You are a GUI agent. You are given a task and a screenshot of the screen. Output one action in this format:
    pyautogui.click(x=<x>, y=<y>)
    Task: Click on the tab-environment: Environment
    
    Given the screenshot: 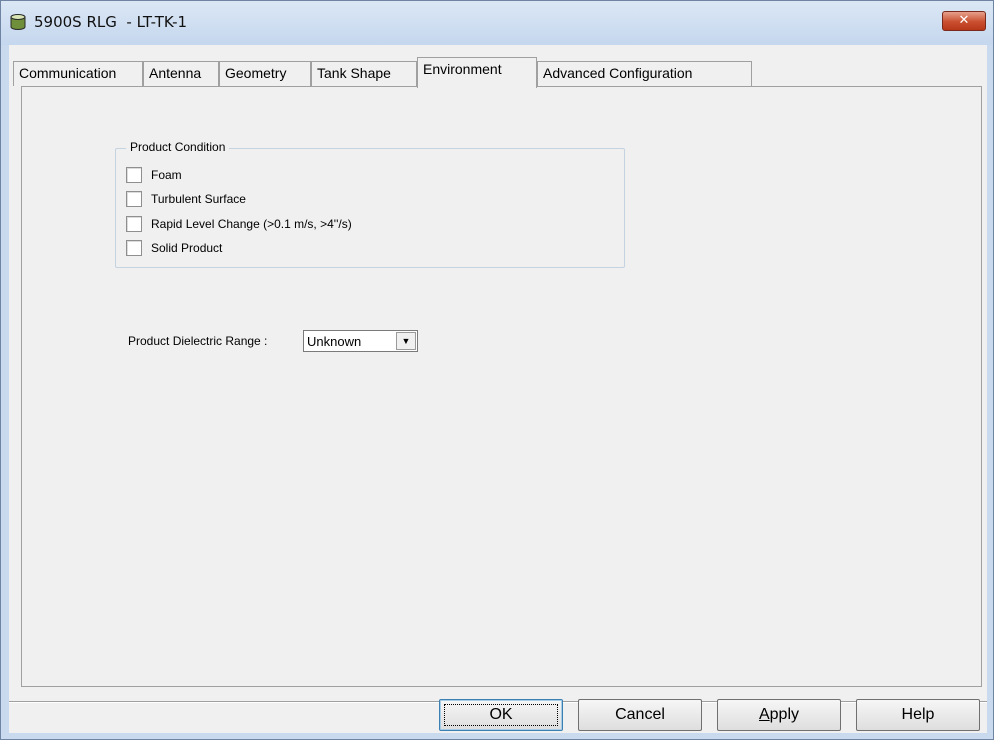 What is the action you would take?
    pyautogui.click(x=477, y=72)
    